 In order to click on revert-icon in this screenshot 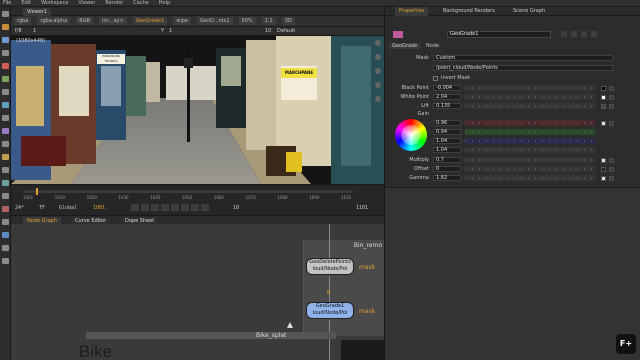, I will do `click(574, 34)`.